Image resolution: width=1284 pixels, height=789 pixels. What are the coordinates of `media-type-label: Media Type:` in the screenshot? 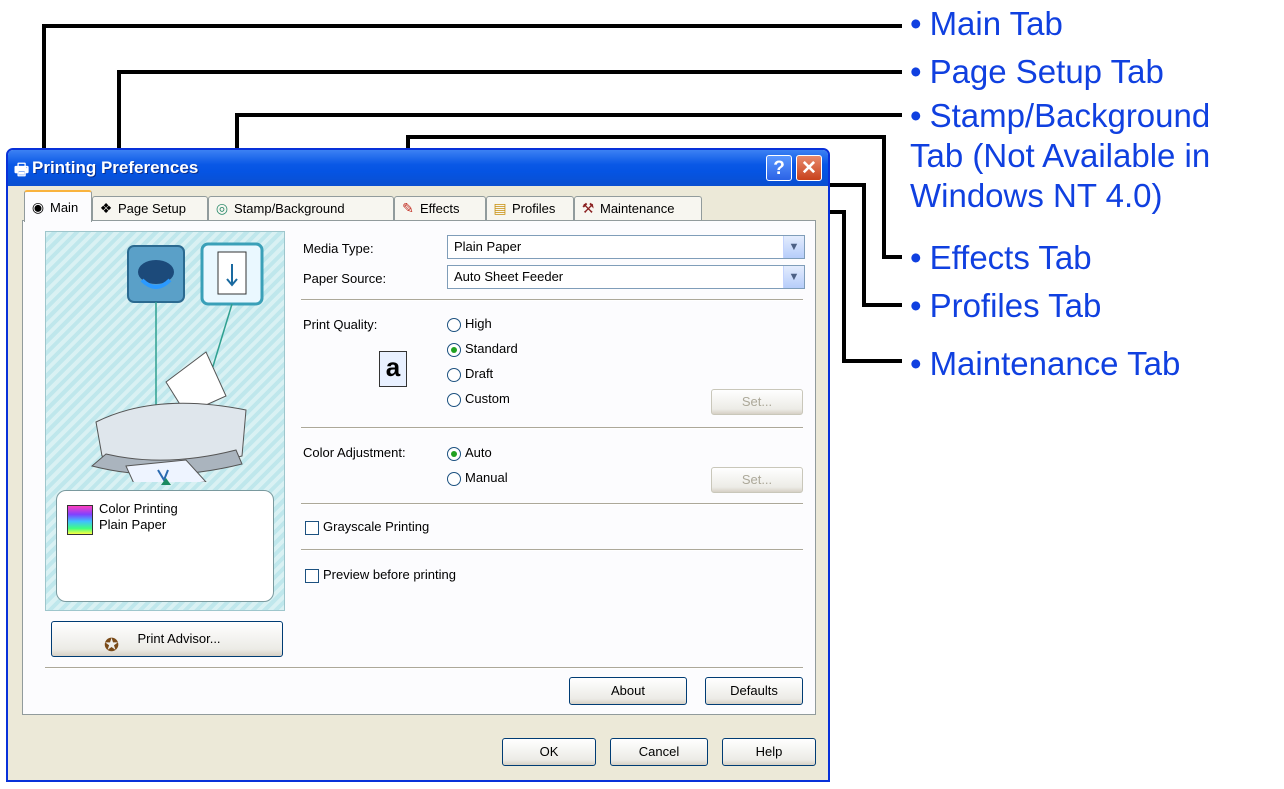 It's located at (338, 248).